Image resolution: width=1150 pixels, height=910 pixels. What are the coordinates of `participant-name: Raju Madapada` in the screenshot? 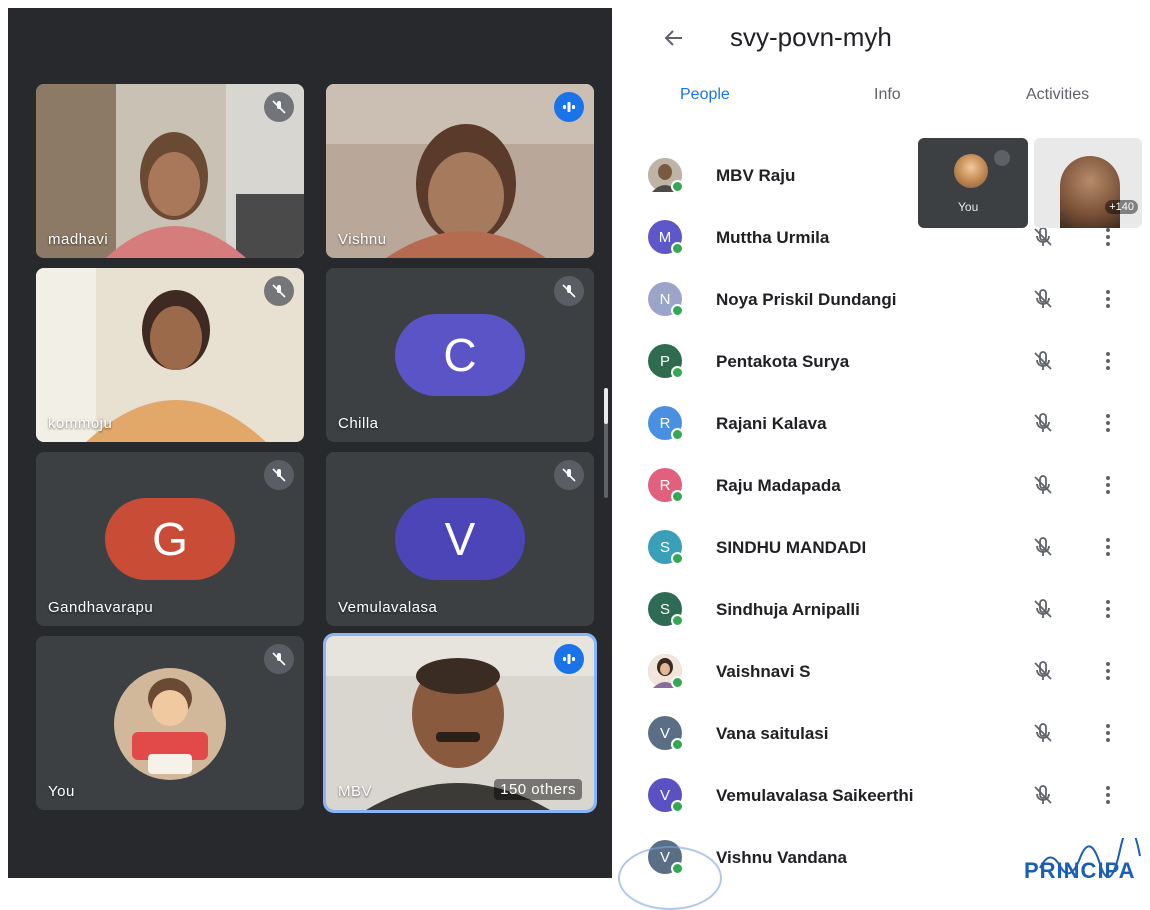 It's located at (778, 485).